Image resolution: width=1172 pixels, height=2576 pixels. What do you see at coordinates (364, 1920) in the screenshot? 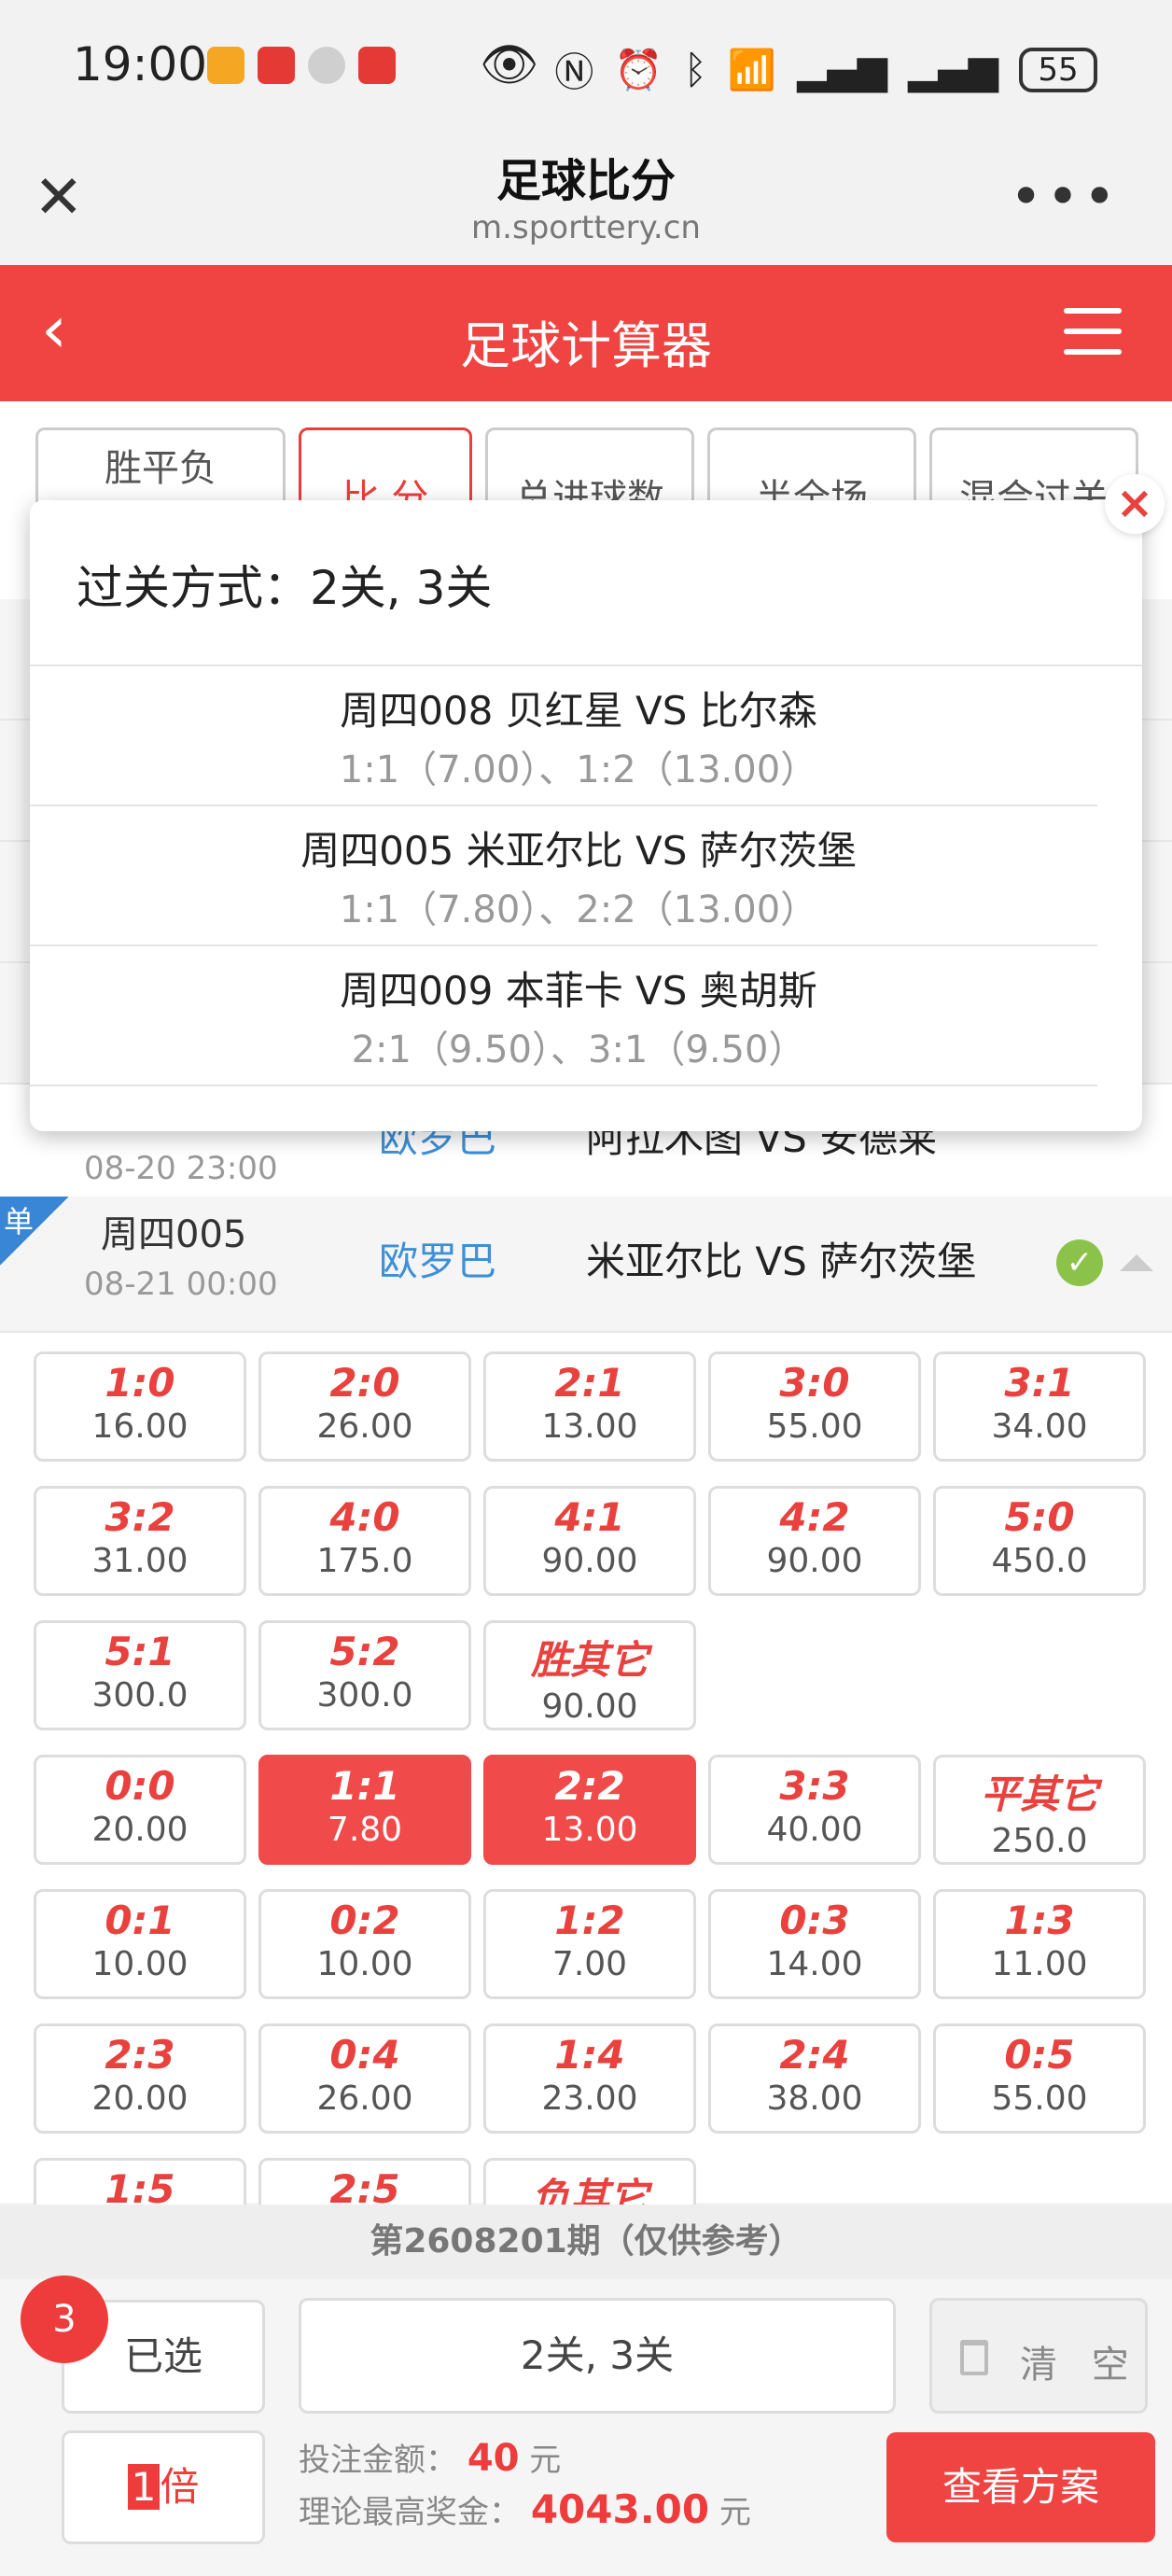
I see `odds-score: 0:2` at bounding box center [364, 1920].